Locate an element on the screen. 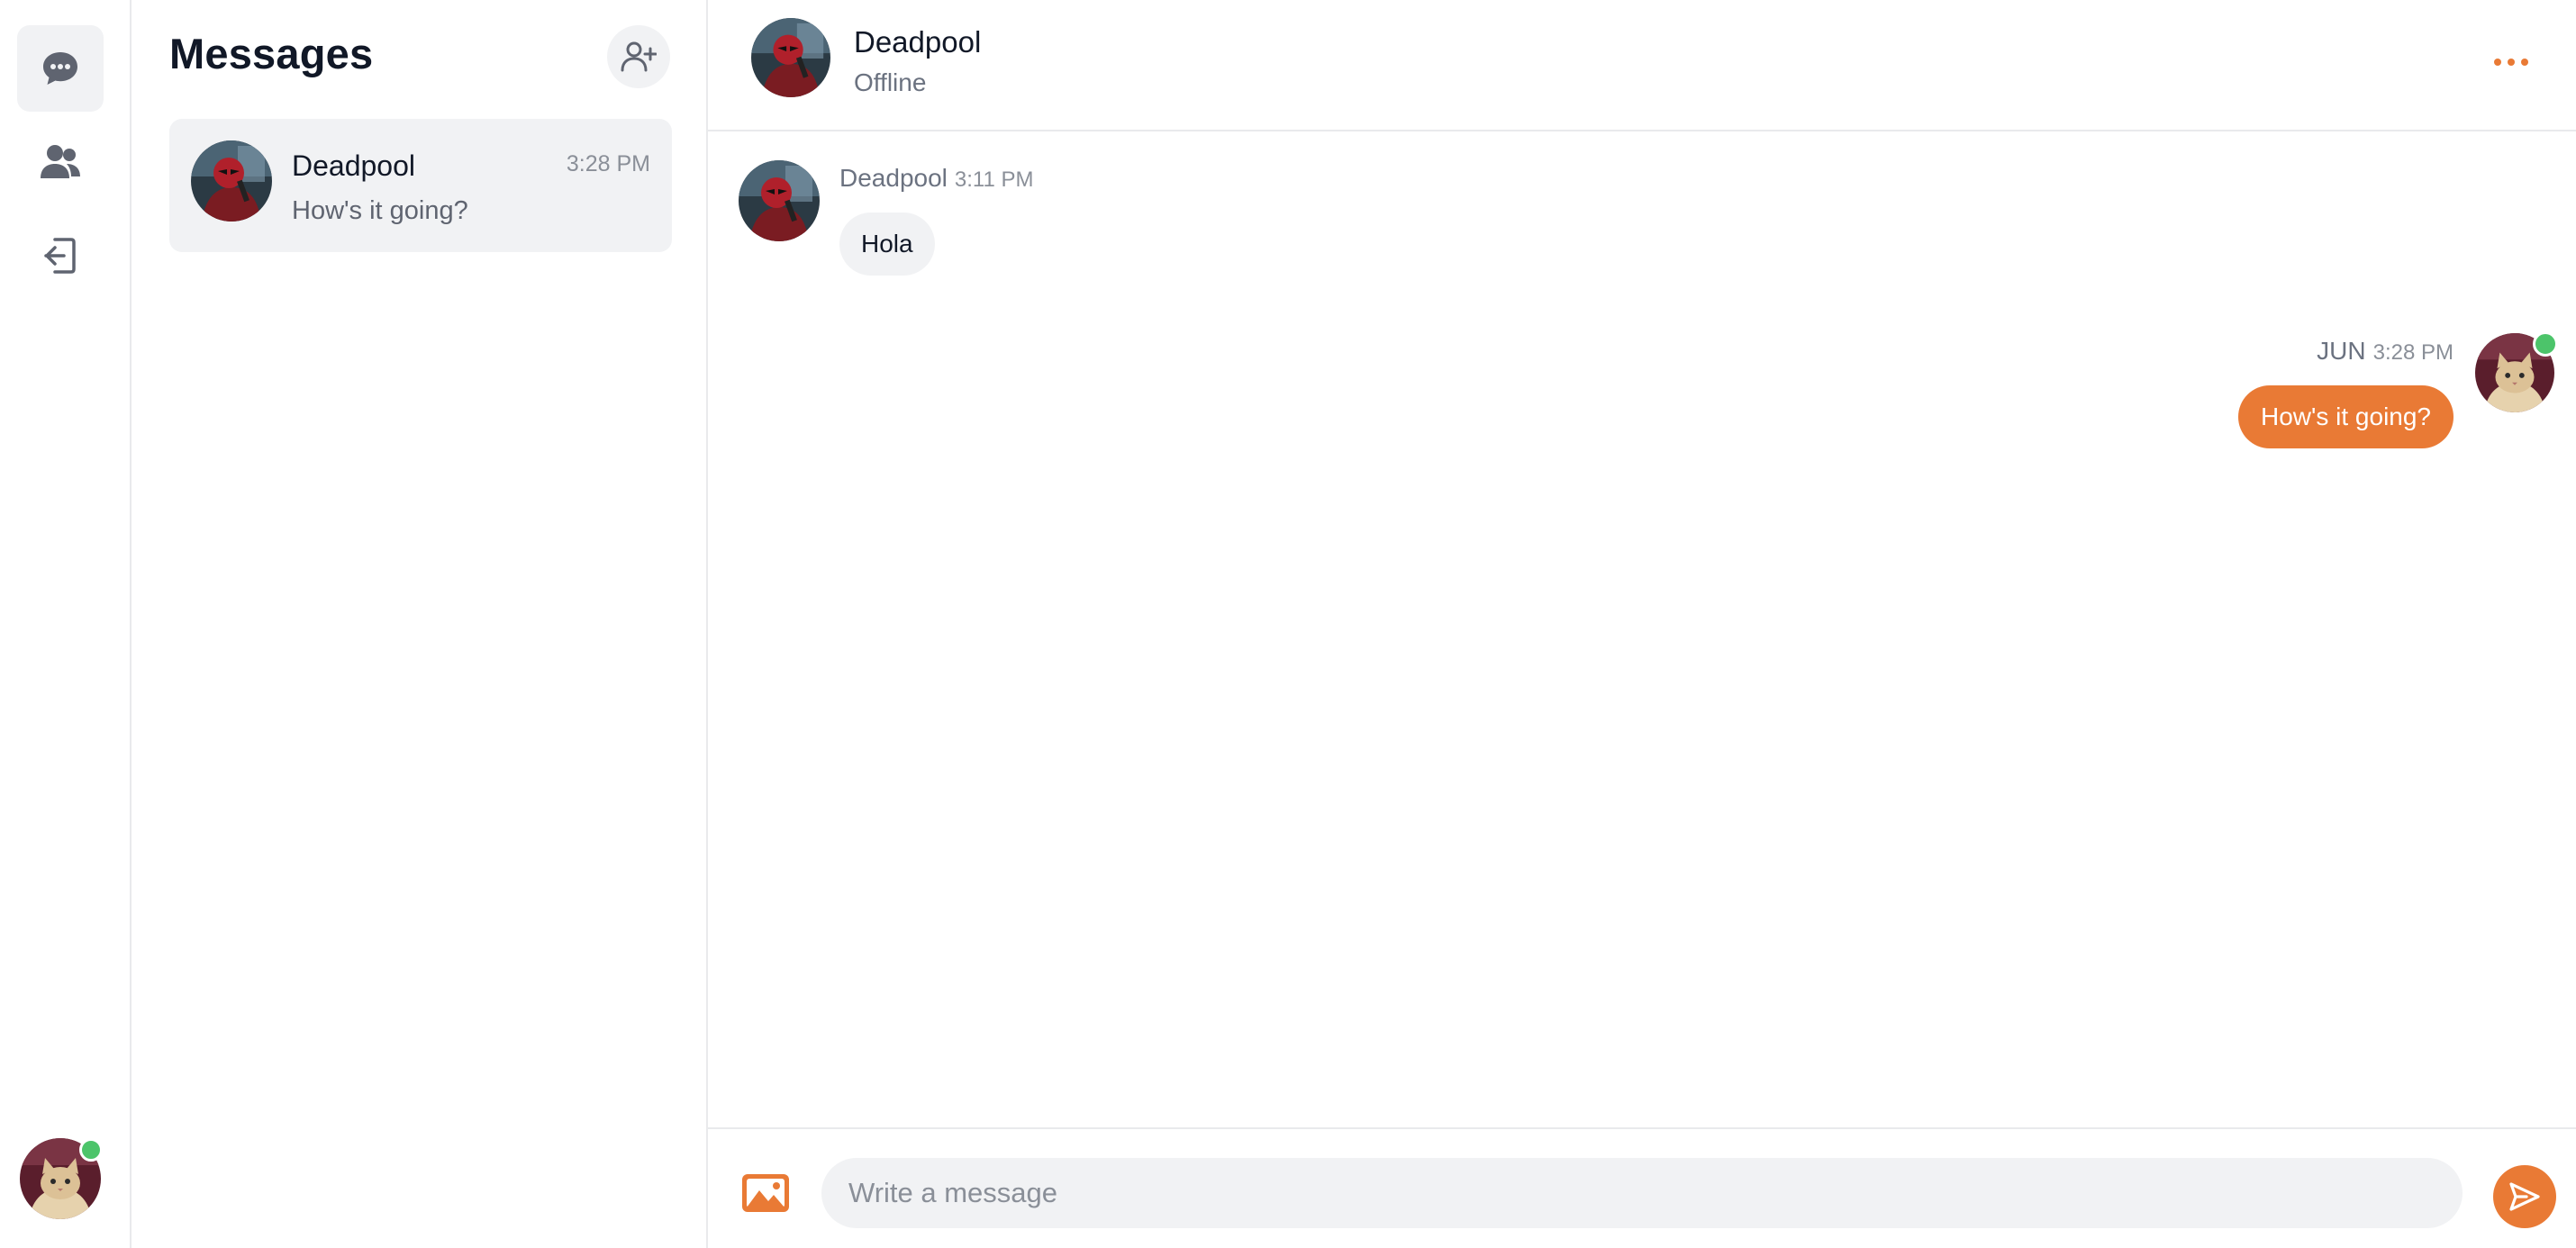  contact-name: Deadpool is located at coordinates (918, 42).